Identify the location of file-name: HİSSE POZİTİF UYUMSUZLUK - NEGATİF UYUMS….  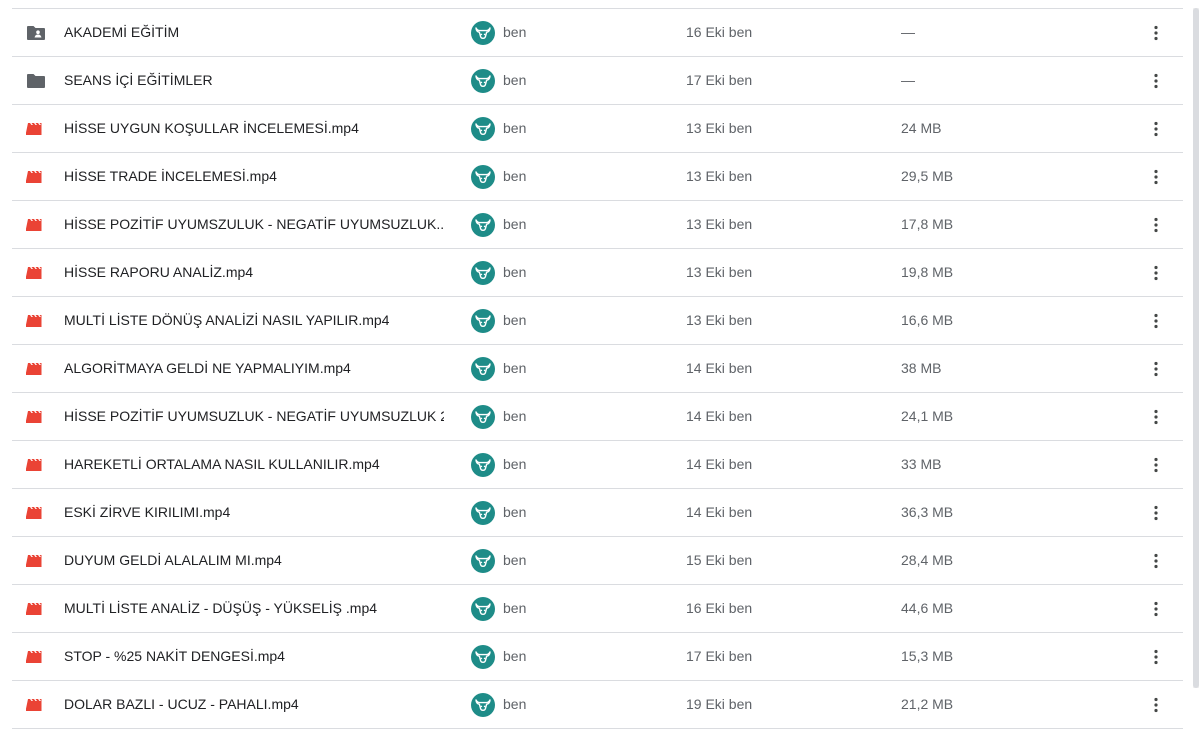
(254, 416).